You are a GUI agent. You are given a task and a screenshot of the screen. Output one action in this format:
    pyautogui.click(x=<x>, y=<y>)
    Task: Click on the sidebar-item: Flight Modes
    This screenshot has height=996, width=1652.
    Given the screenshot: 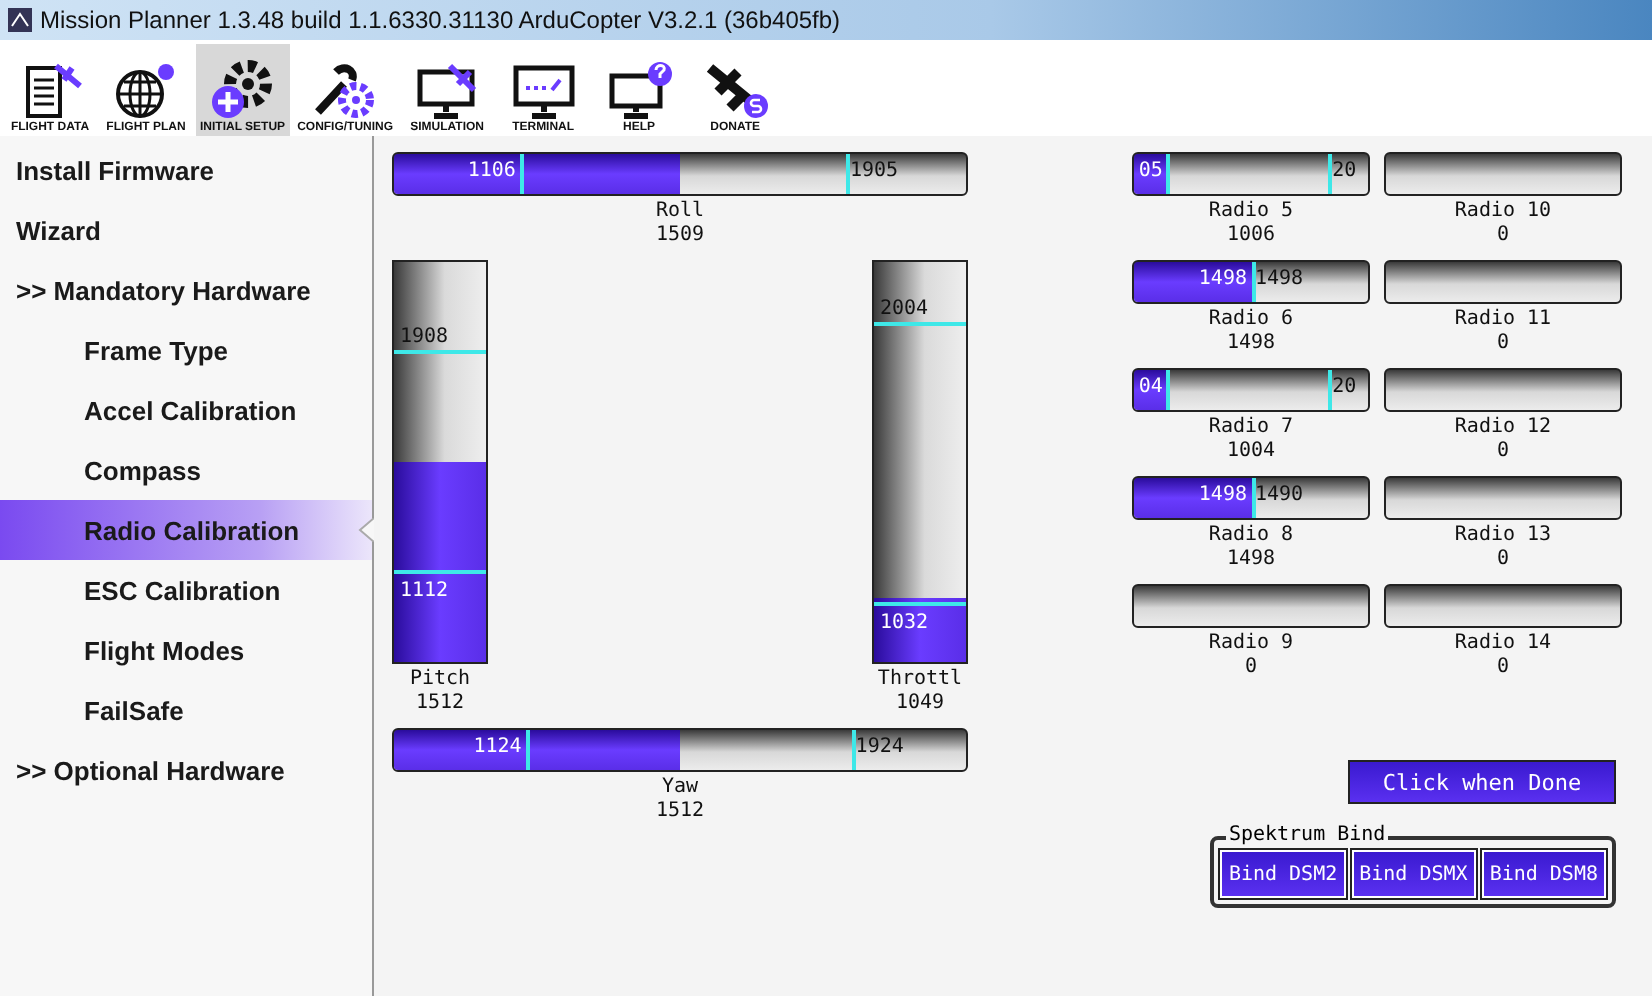 What is the action you would take?
    pyautogui.click(x=186, y=650)
    